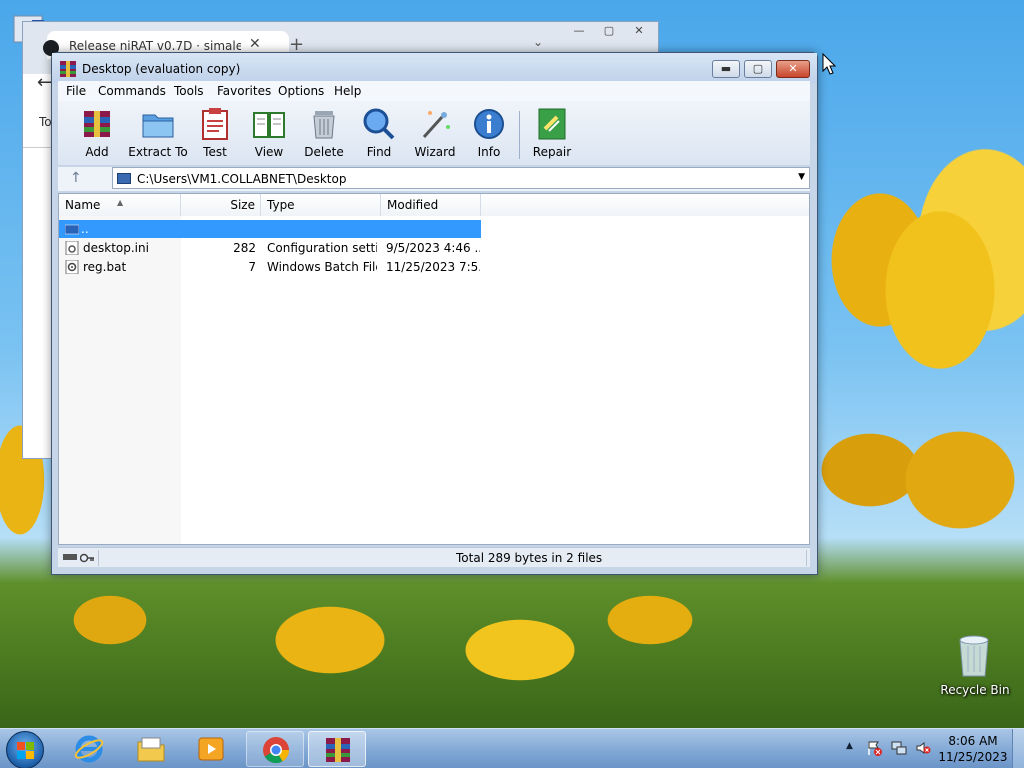 The height and width of the screenshot is (768, 1024). I want to click on taskbar-winrar, so click(337, 749).